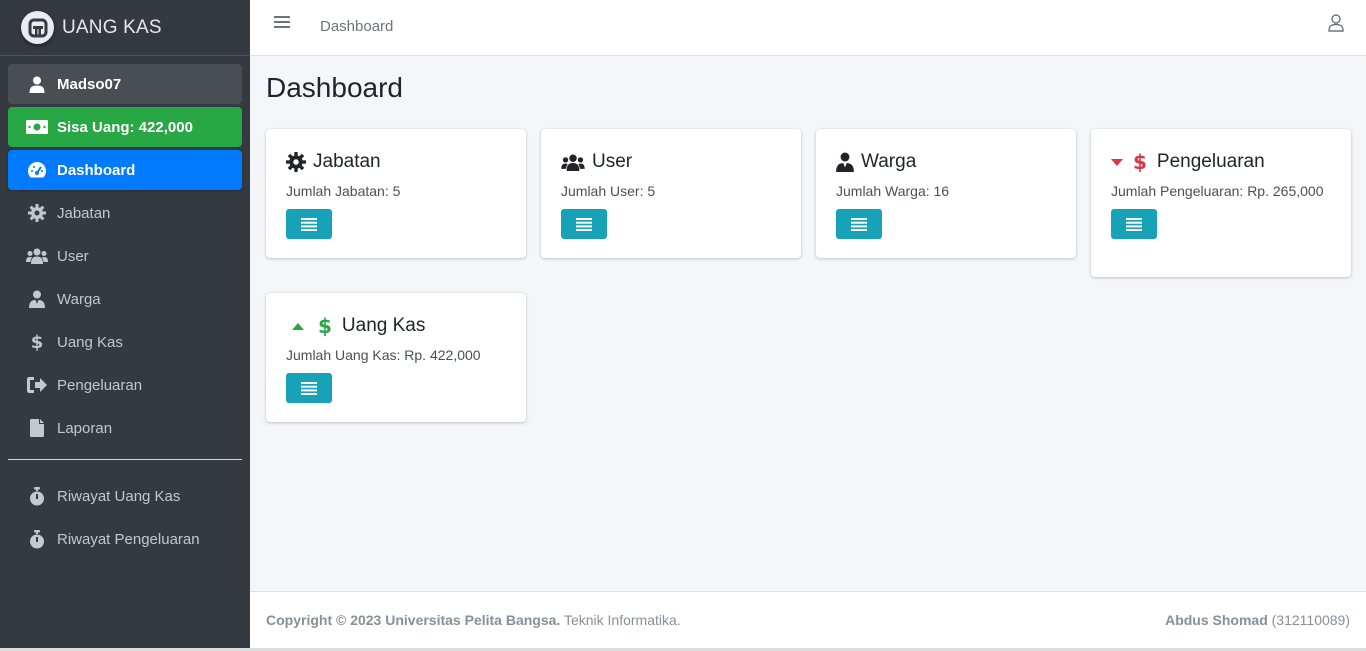 This screenshot has width=1366, height=651. Describe the element at coordinates (125, 428) in the screenshot. I see `sidebar-item-laporan: Laporan` at that location.